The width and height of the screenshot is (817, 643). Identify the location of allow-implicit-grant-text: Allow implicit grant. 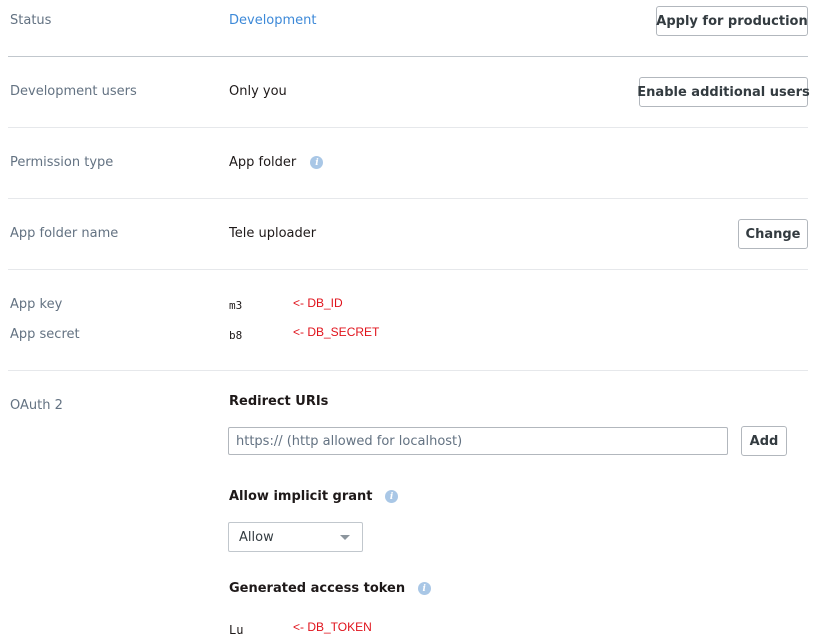
(301, 496).